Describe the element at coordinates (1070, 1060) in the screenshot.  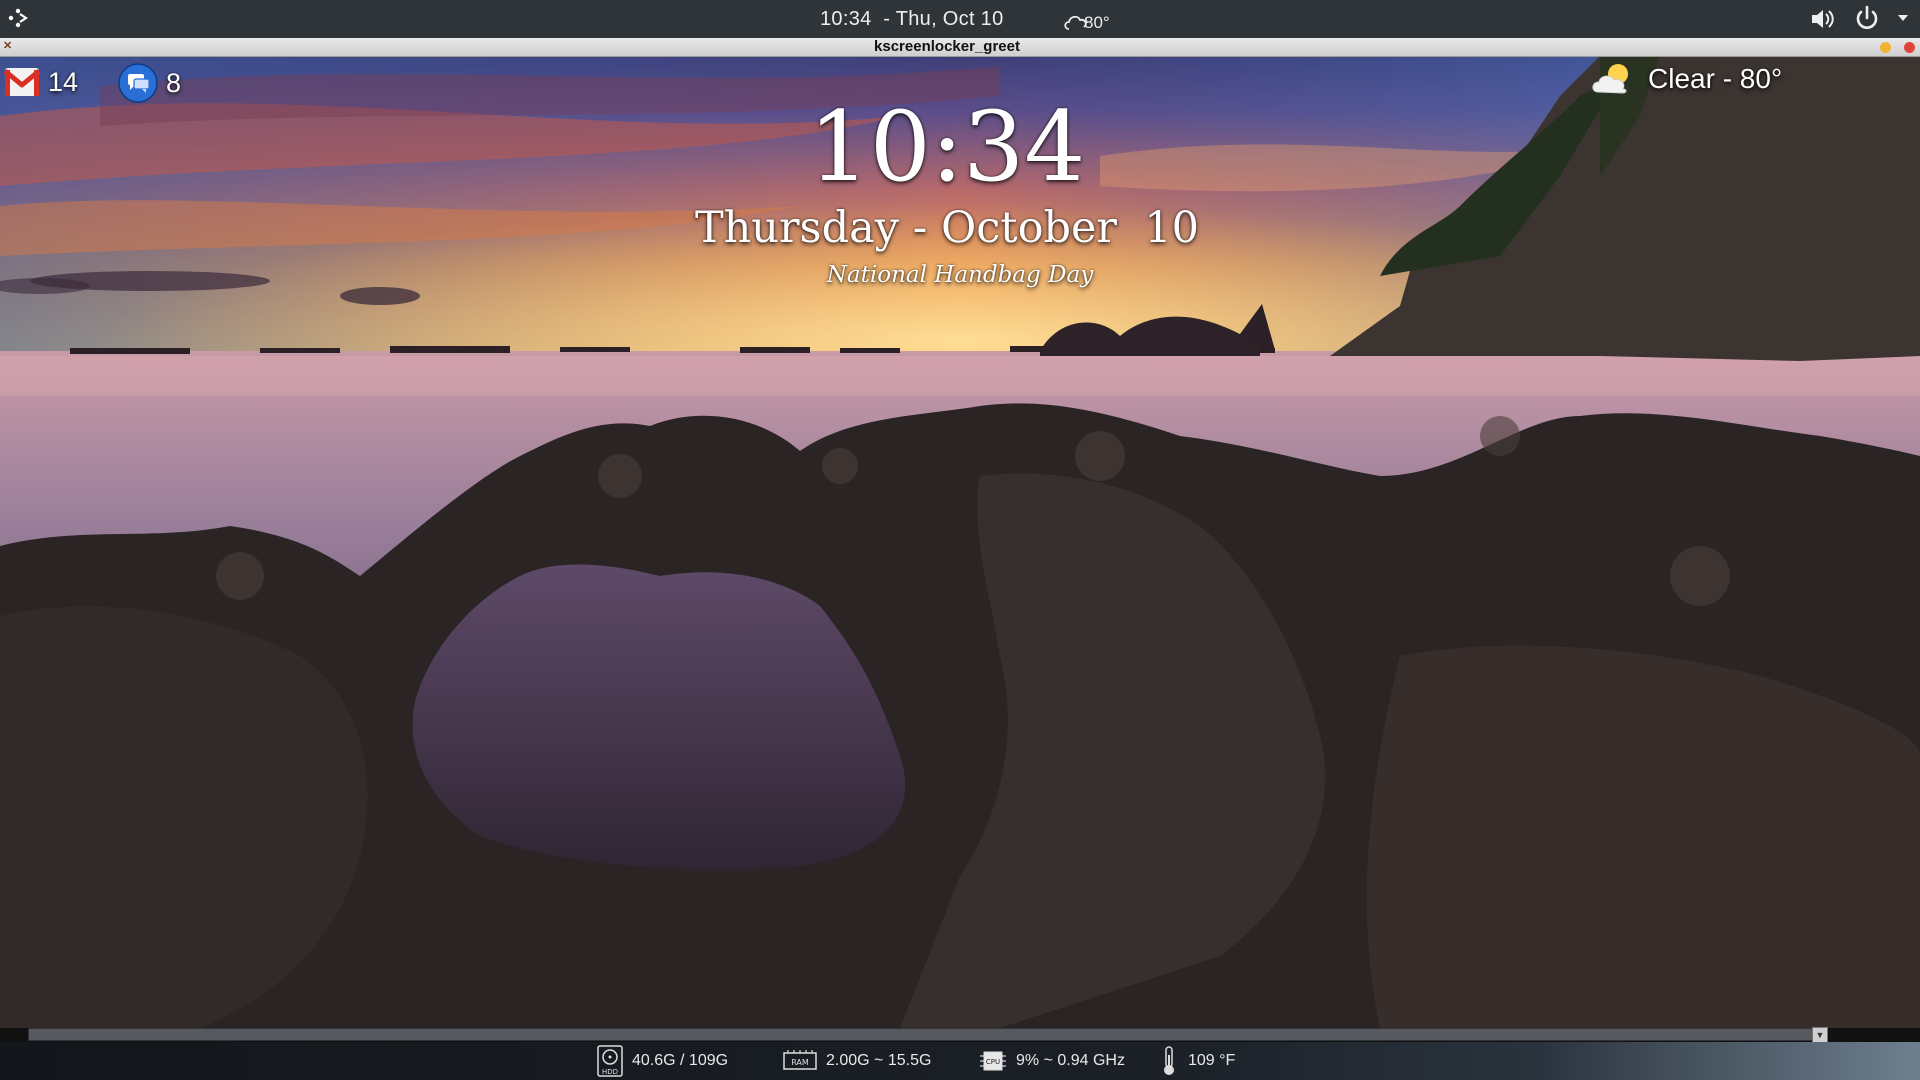
I see `cpu-value: 9% ~ 0.94 GHz` at that location.